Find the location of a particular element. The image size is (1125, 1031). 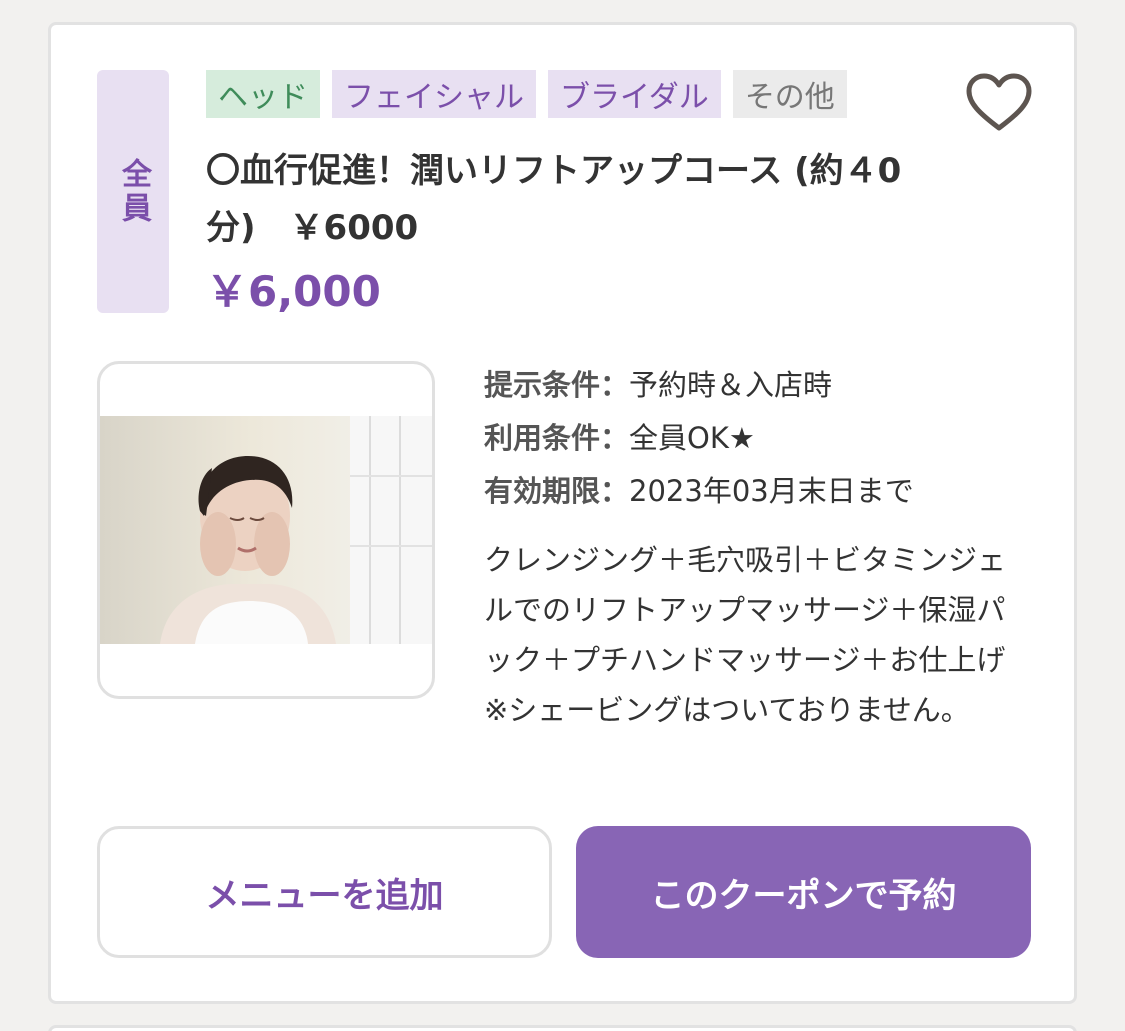

tag-bridal: ブライダル is located at coordinates (634, 94).